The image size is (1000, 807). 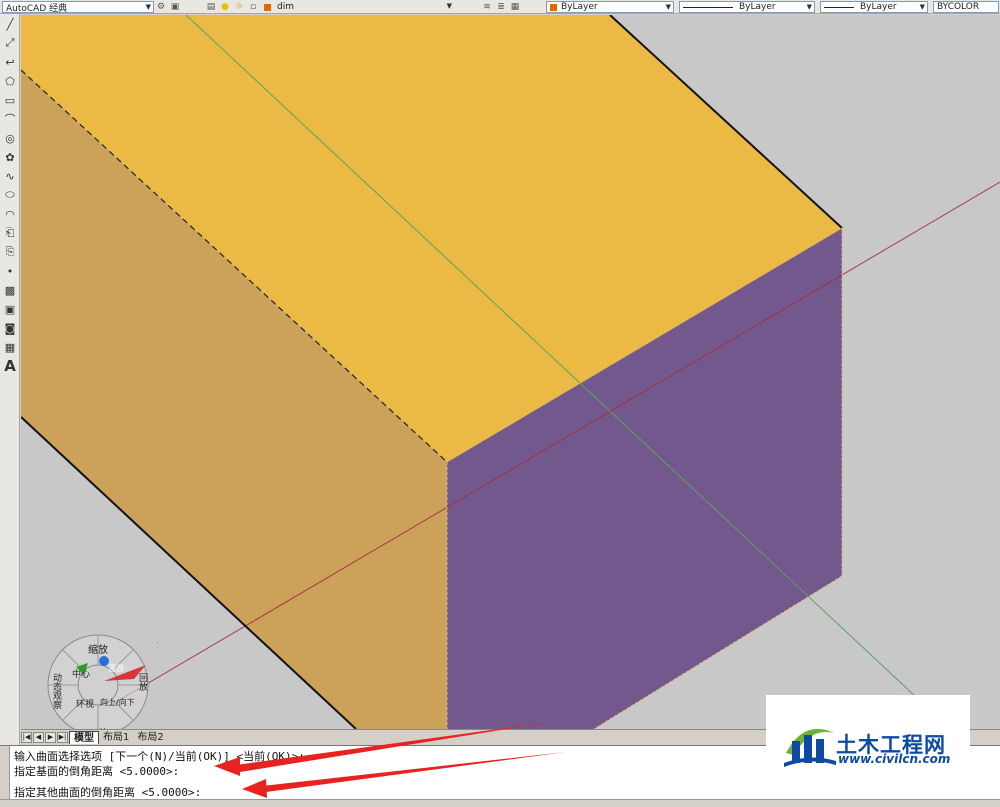 I want to click on annotation-arrows, so click(x=390, y=760).